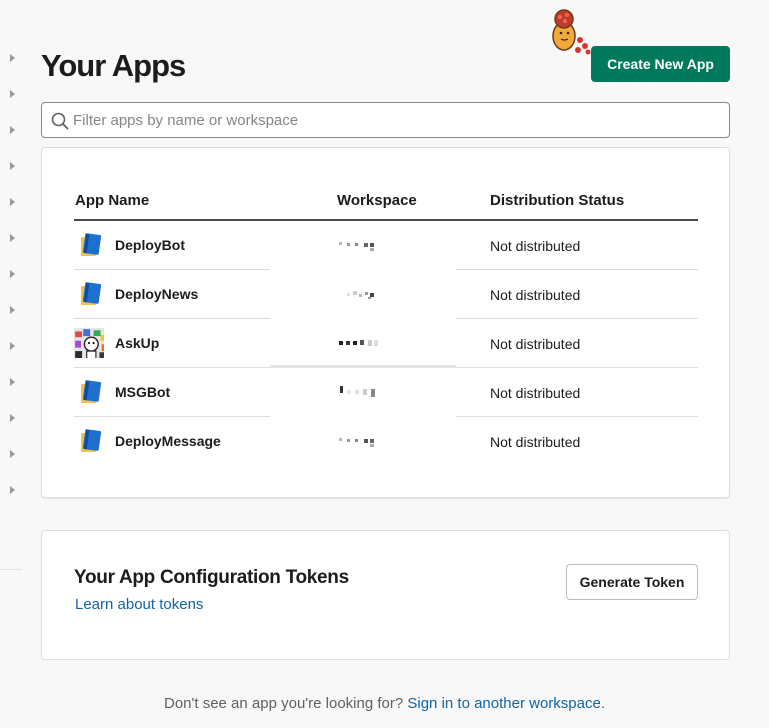 This screenshot has width=769, height=728. I want to click on column-header-app-name: App Name, so click(112, 200).